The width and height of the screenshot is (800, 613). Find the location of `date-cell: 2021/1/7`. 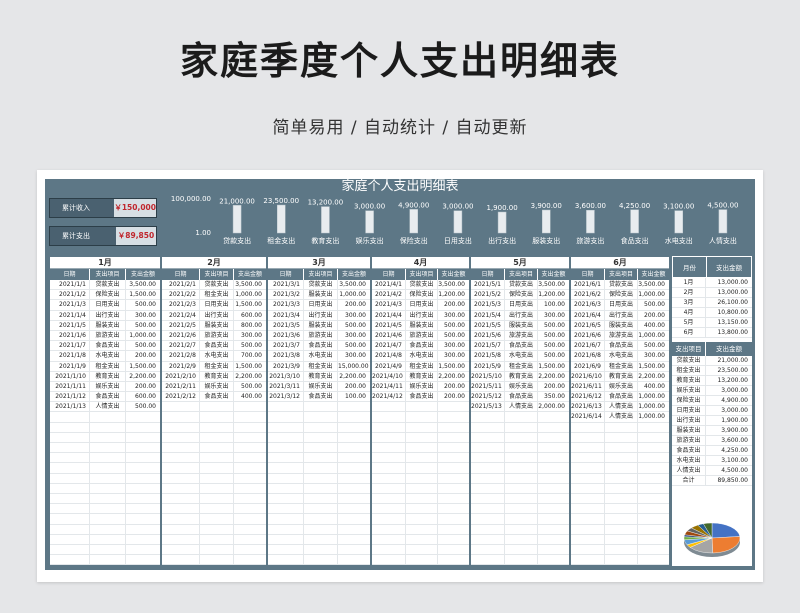

date-cell: 2021/1/7 is located at coordinates (70, 346).